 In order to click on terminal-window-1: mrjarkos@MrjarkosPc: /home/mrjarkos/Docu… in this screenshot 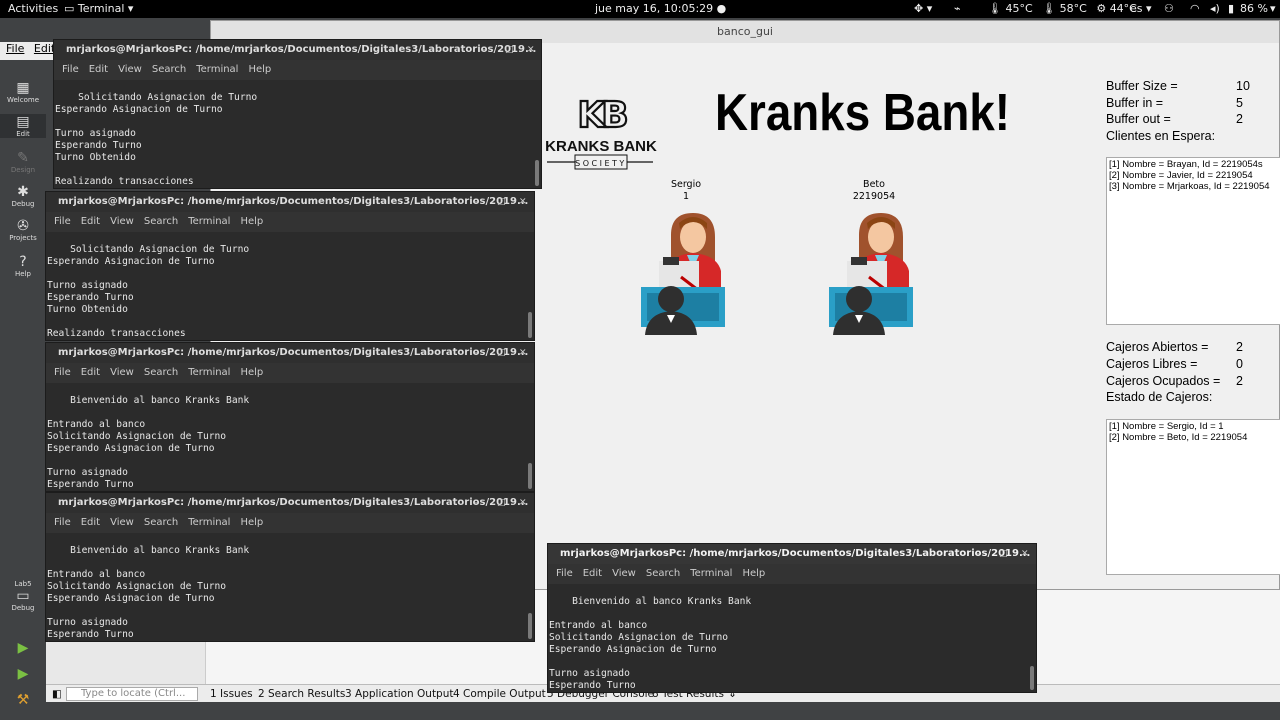, I will do `click(297, 114)`.